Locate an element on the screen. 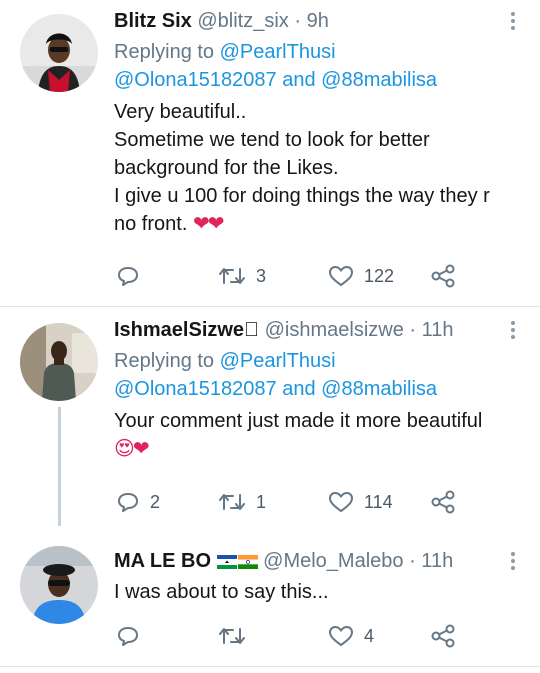 The height and width of the screenshot is (673, 540). text-line: no front. is located at coordinates (151, 224).